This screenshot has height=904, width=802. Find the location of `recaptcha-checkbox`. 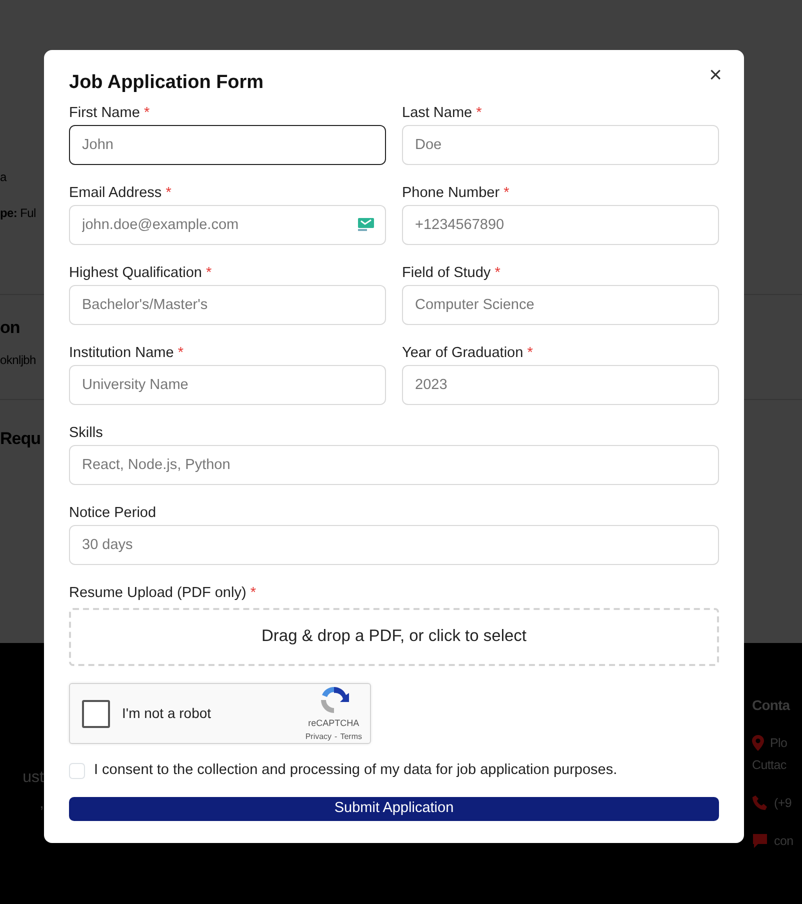

recaptcha-checkbox is located at coordinates (96, 714).